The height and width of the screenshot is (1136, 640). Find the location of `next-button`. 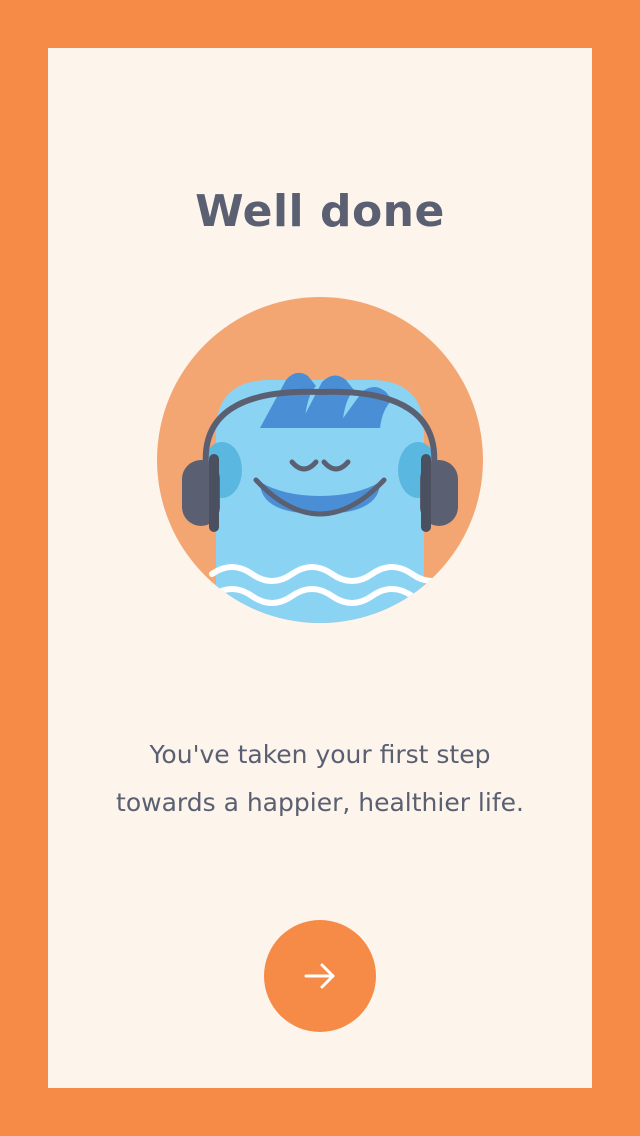

next-button is located at coordinates (320, 976).